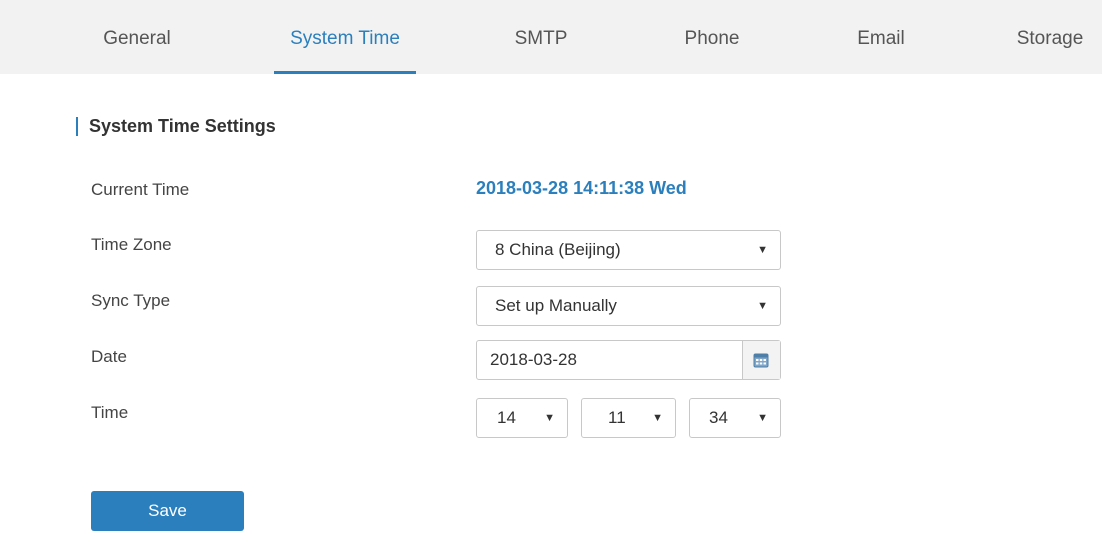  Describe the element at coordinates (718, 417) in the screenshot. I see `second-value: 34` at that location.